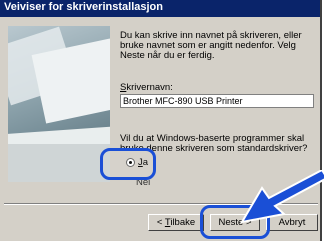 The width and height of the screenshot is (324, 241). I want to click on title-bar: Veiviser for skriverinstallasjon, so click(160, 8).